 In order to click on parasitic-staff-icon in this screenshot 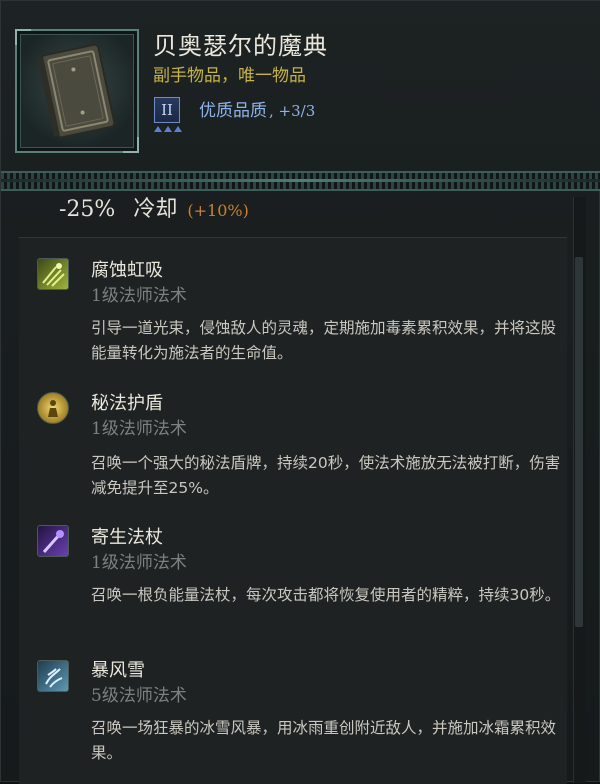, I will do `click(53, 541)`.